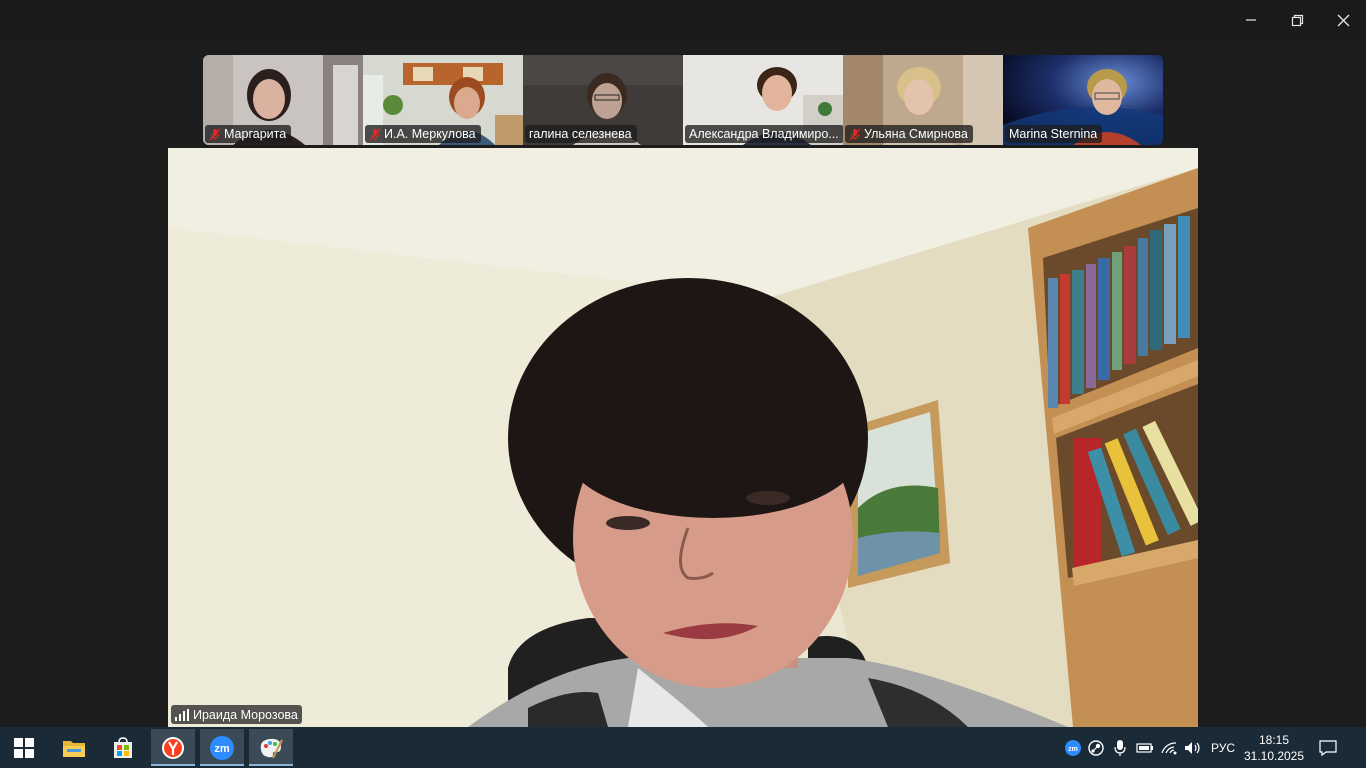 The image size is (1366, 768). Describe the element at coordinates (245, 714) in the screenshot. I see `speaker-name: Ираида Морозова` at that location.